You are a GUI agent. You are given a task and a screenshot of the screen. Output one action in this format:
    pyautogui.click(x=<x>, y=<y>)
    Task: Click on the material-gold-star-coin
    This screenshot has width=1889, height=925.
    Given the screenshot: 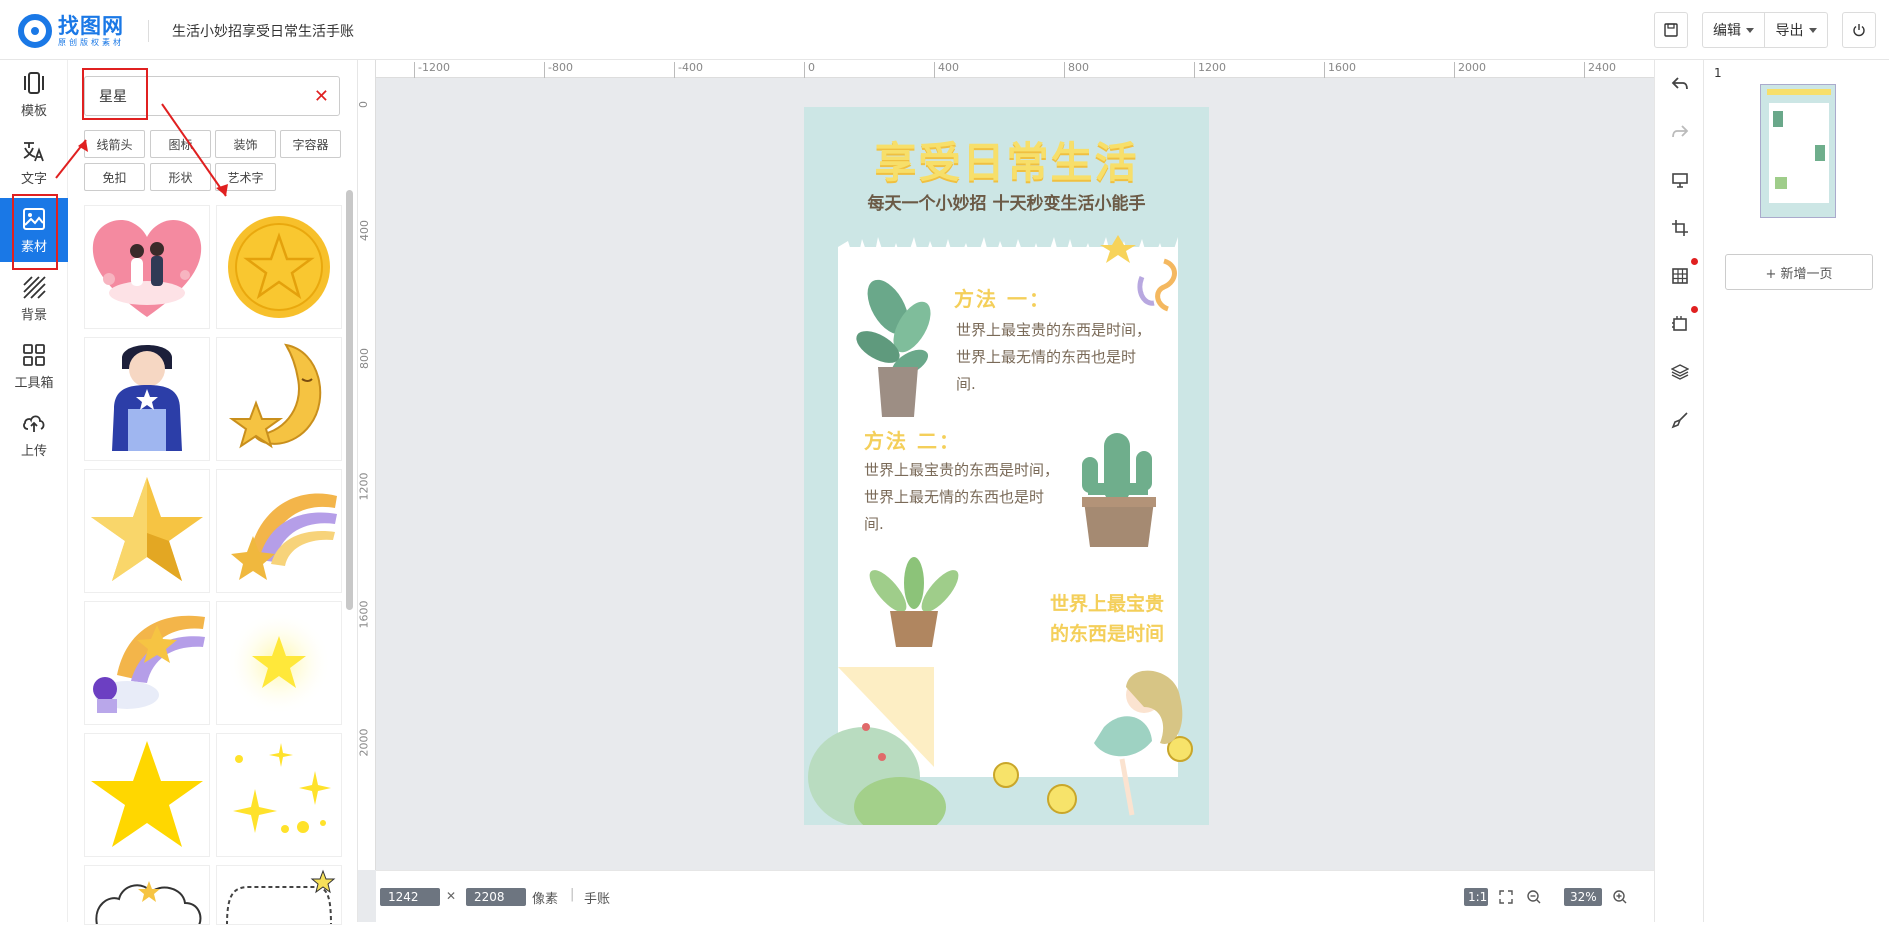 What is the action you would take?
    pyautogui.click(x=279, y=267)
    